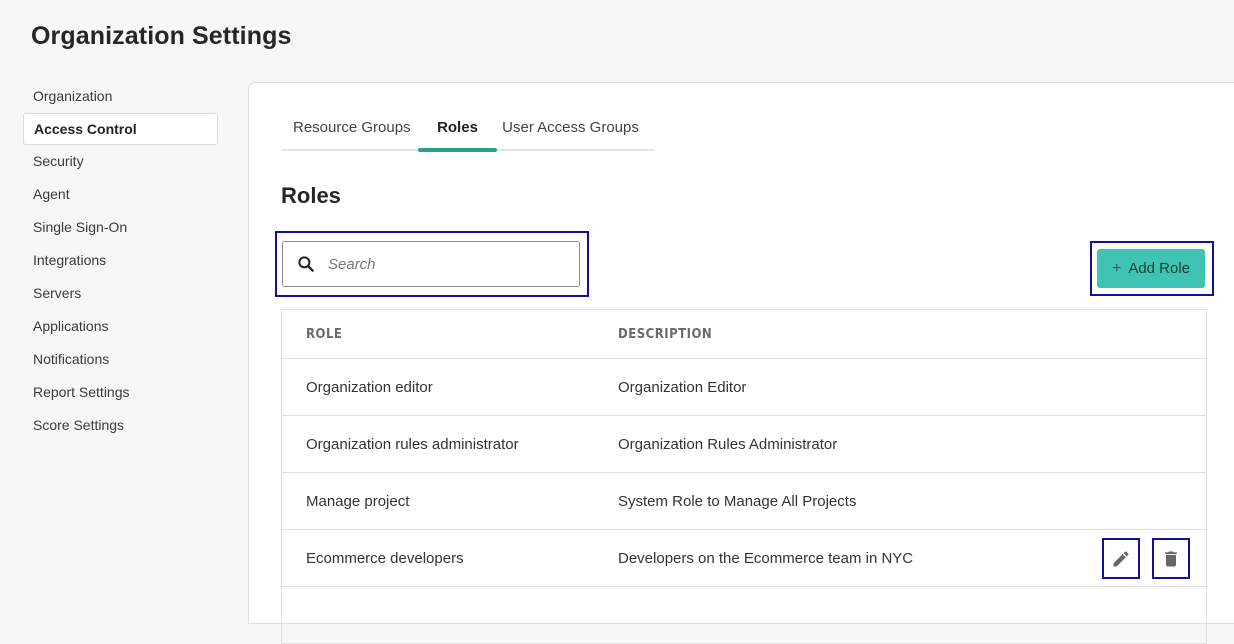 Image resolution: width=1234 pixels, height=644 pixels. I want to click on sidebar-item-single-sign-on: Single Sign-On, so click(120, 227).